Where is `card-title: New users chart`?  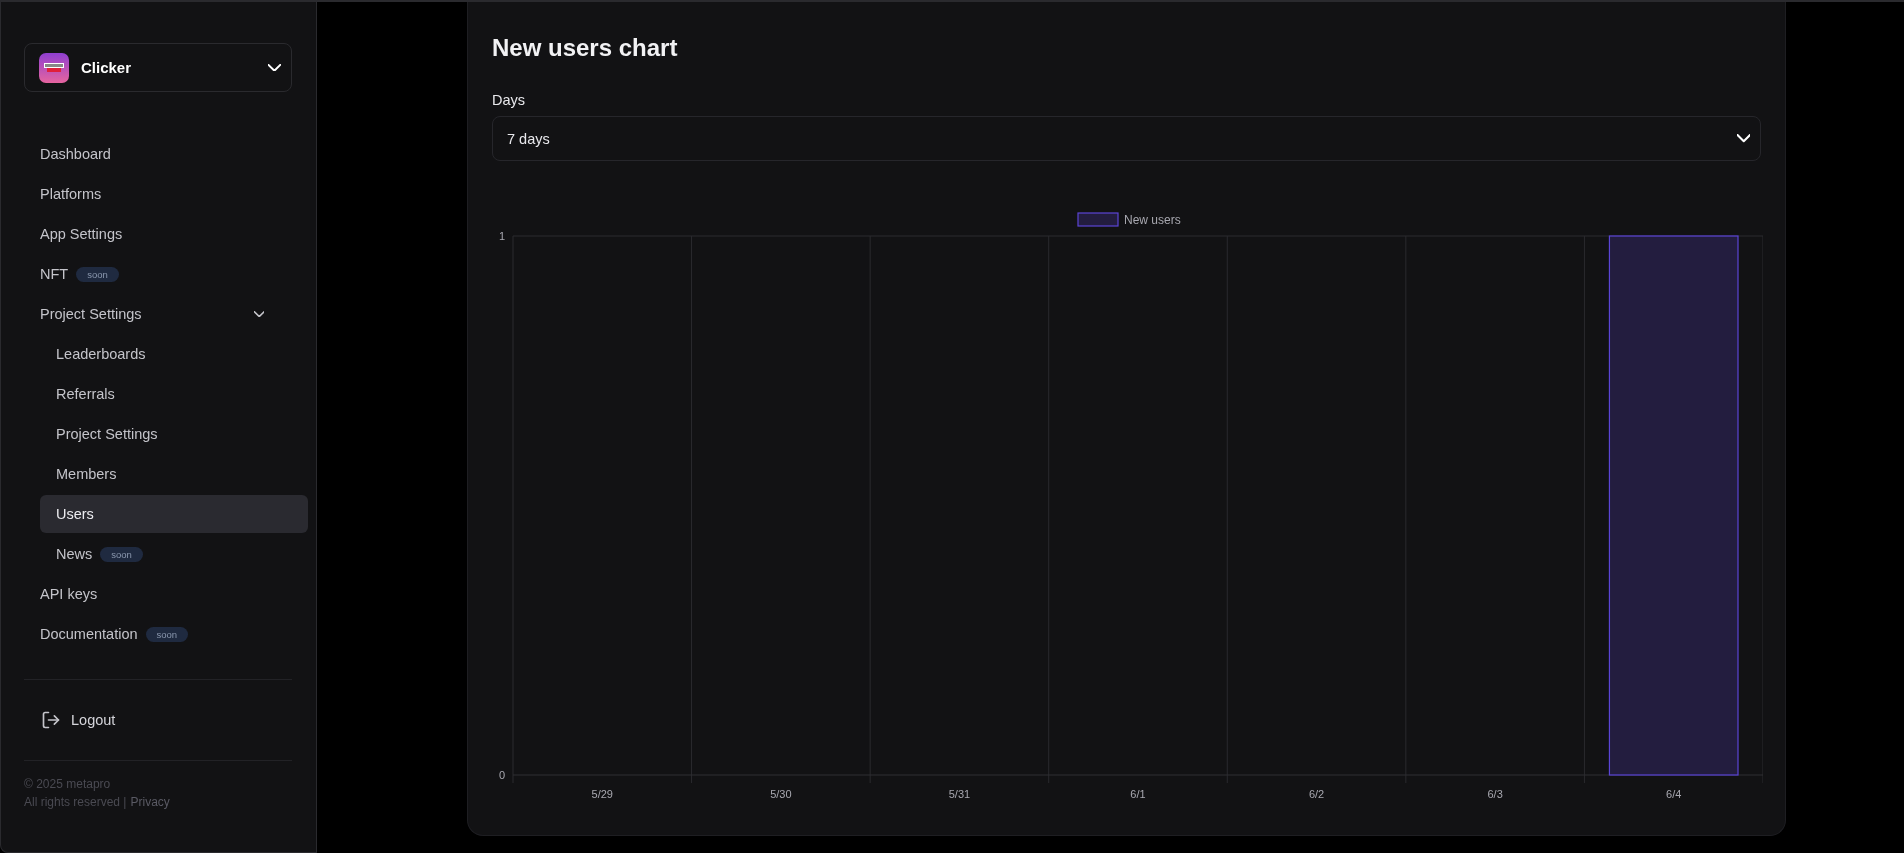 card-title: New users chart is located at coordinates (585, 48).